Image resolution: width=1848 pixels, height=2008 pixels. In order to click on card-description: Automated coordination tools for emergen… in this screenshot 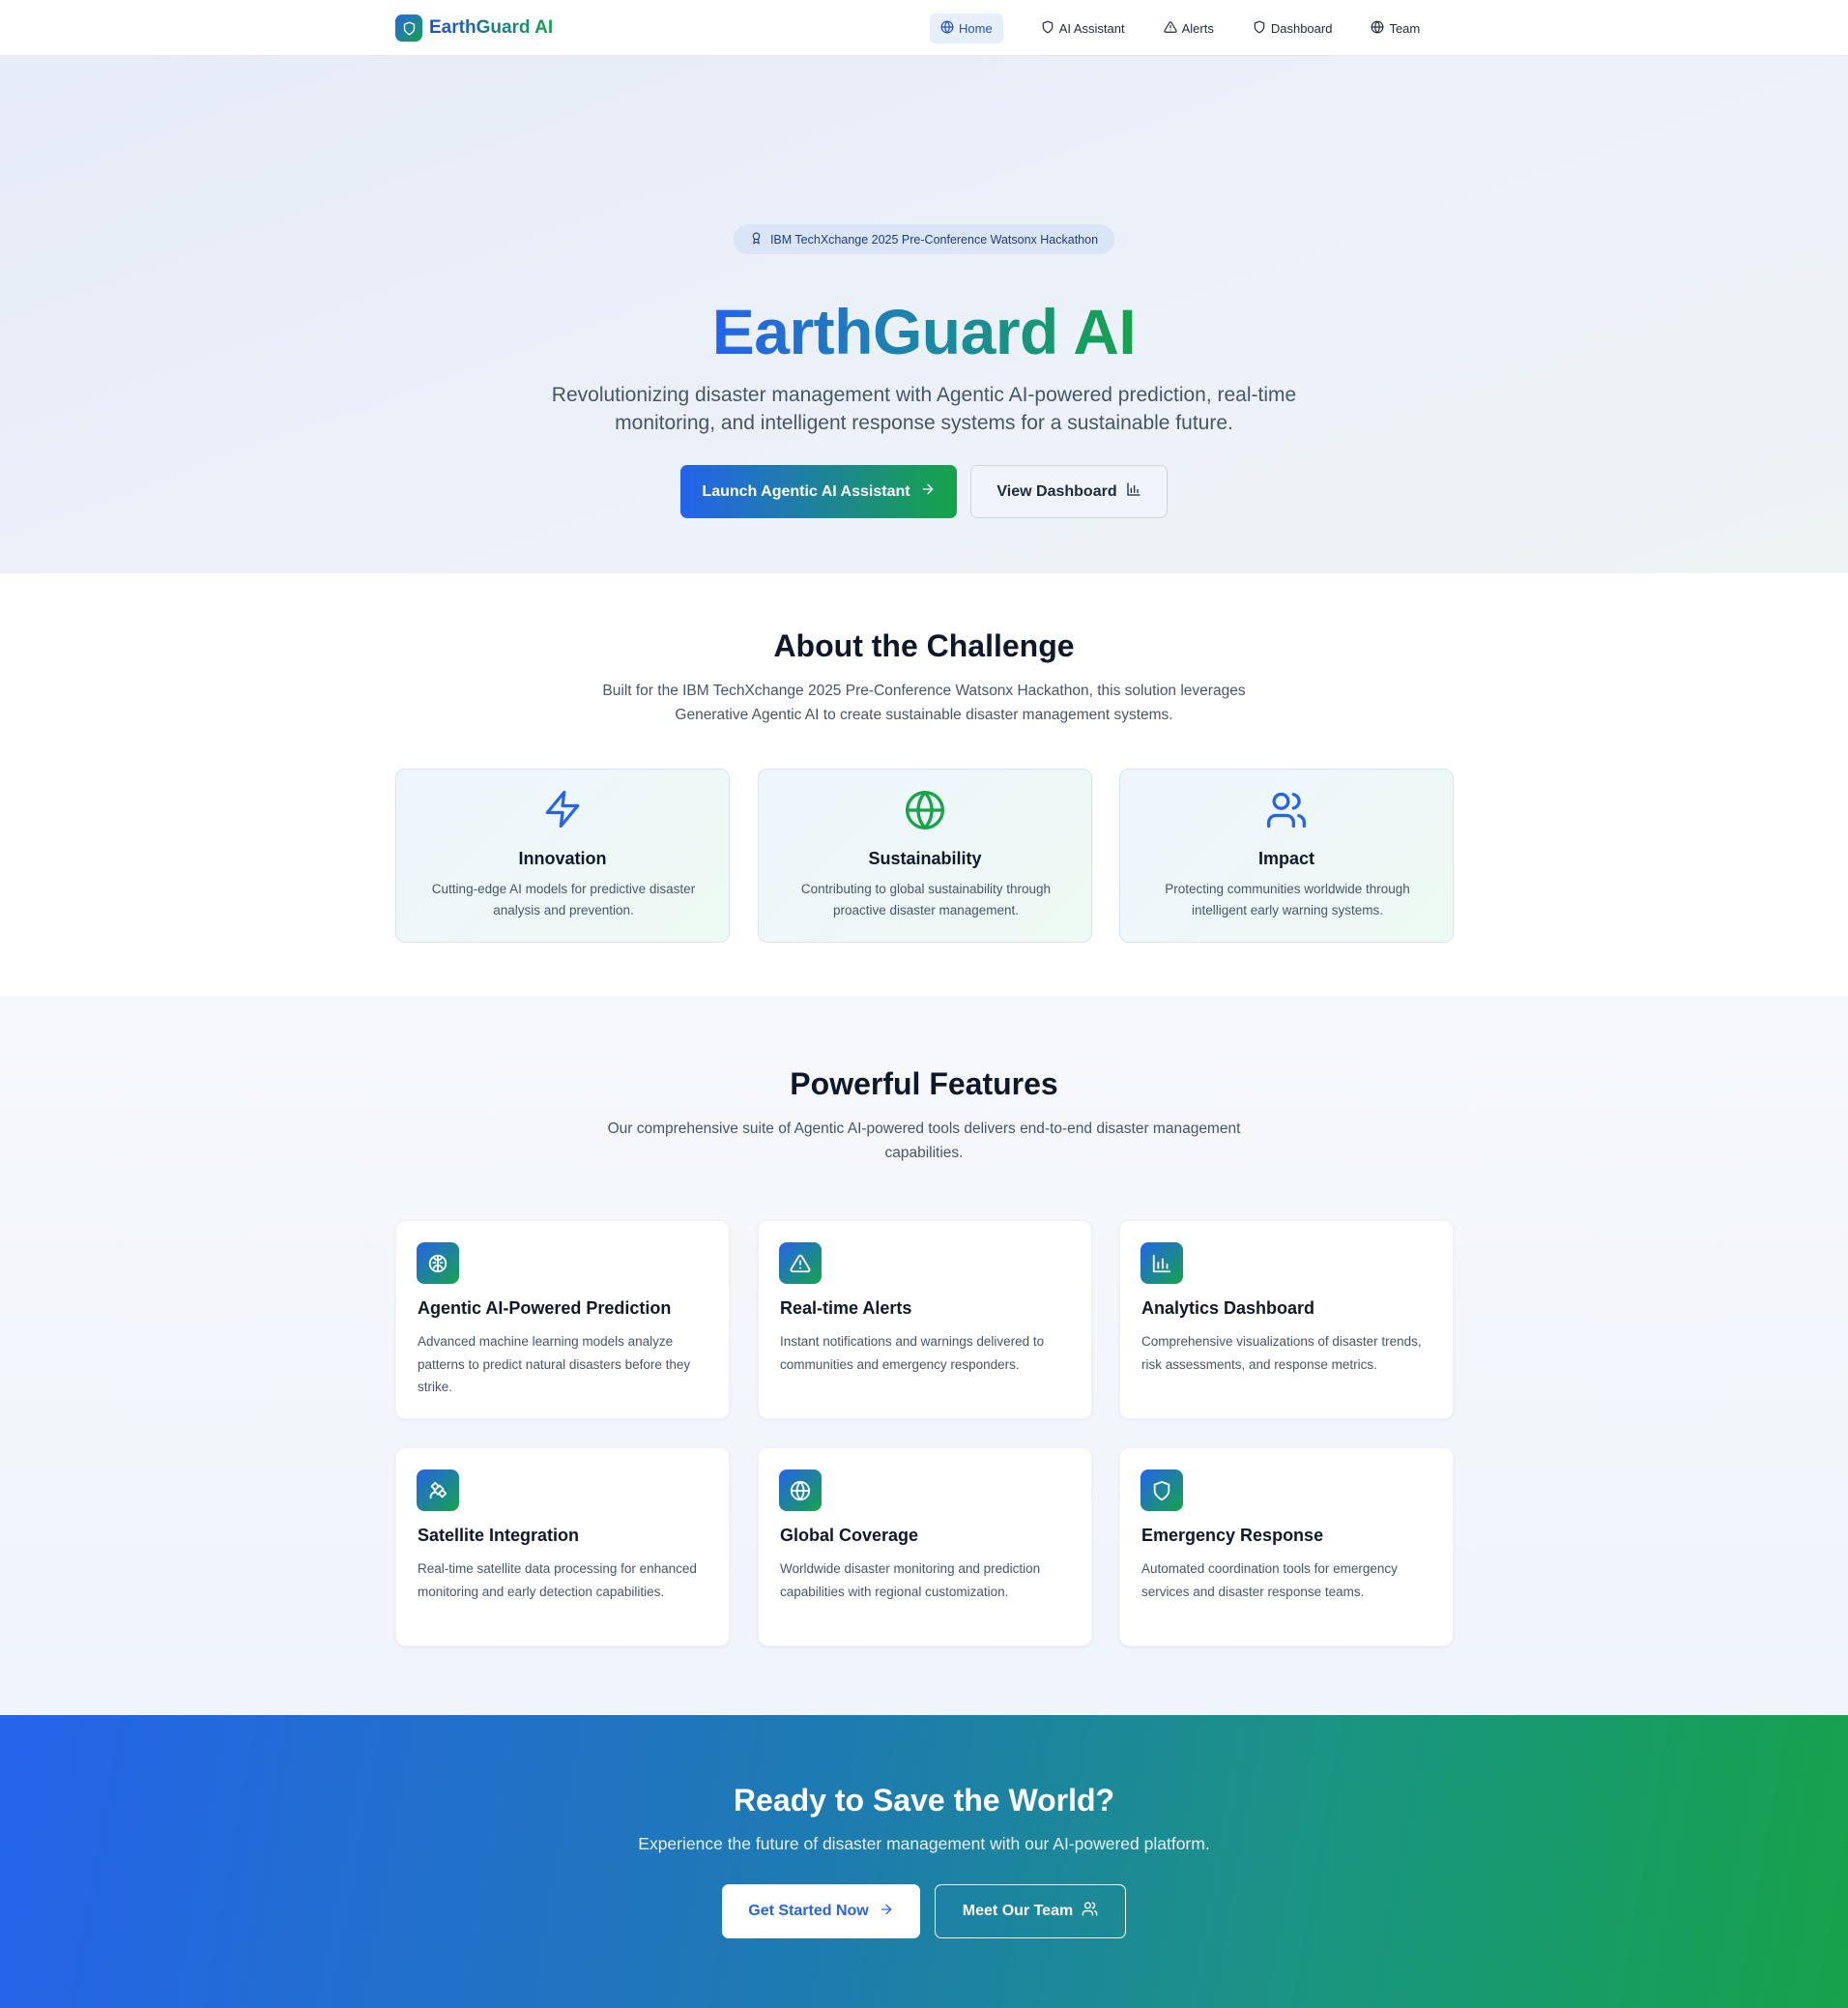, I will do `click(1269, 1580)`.